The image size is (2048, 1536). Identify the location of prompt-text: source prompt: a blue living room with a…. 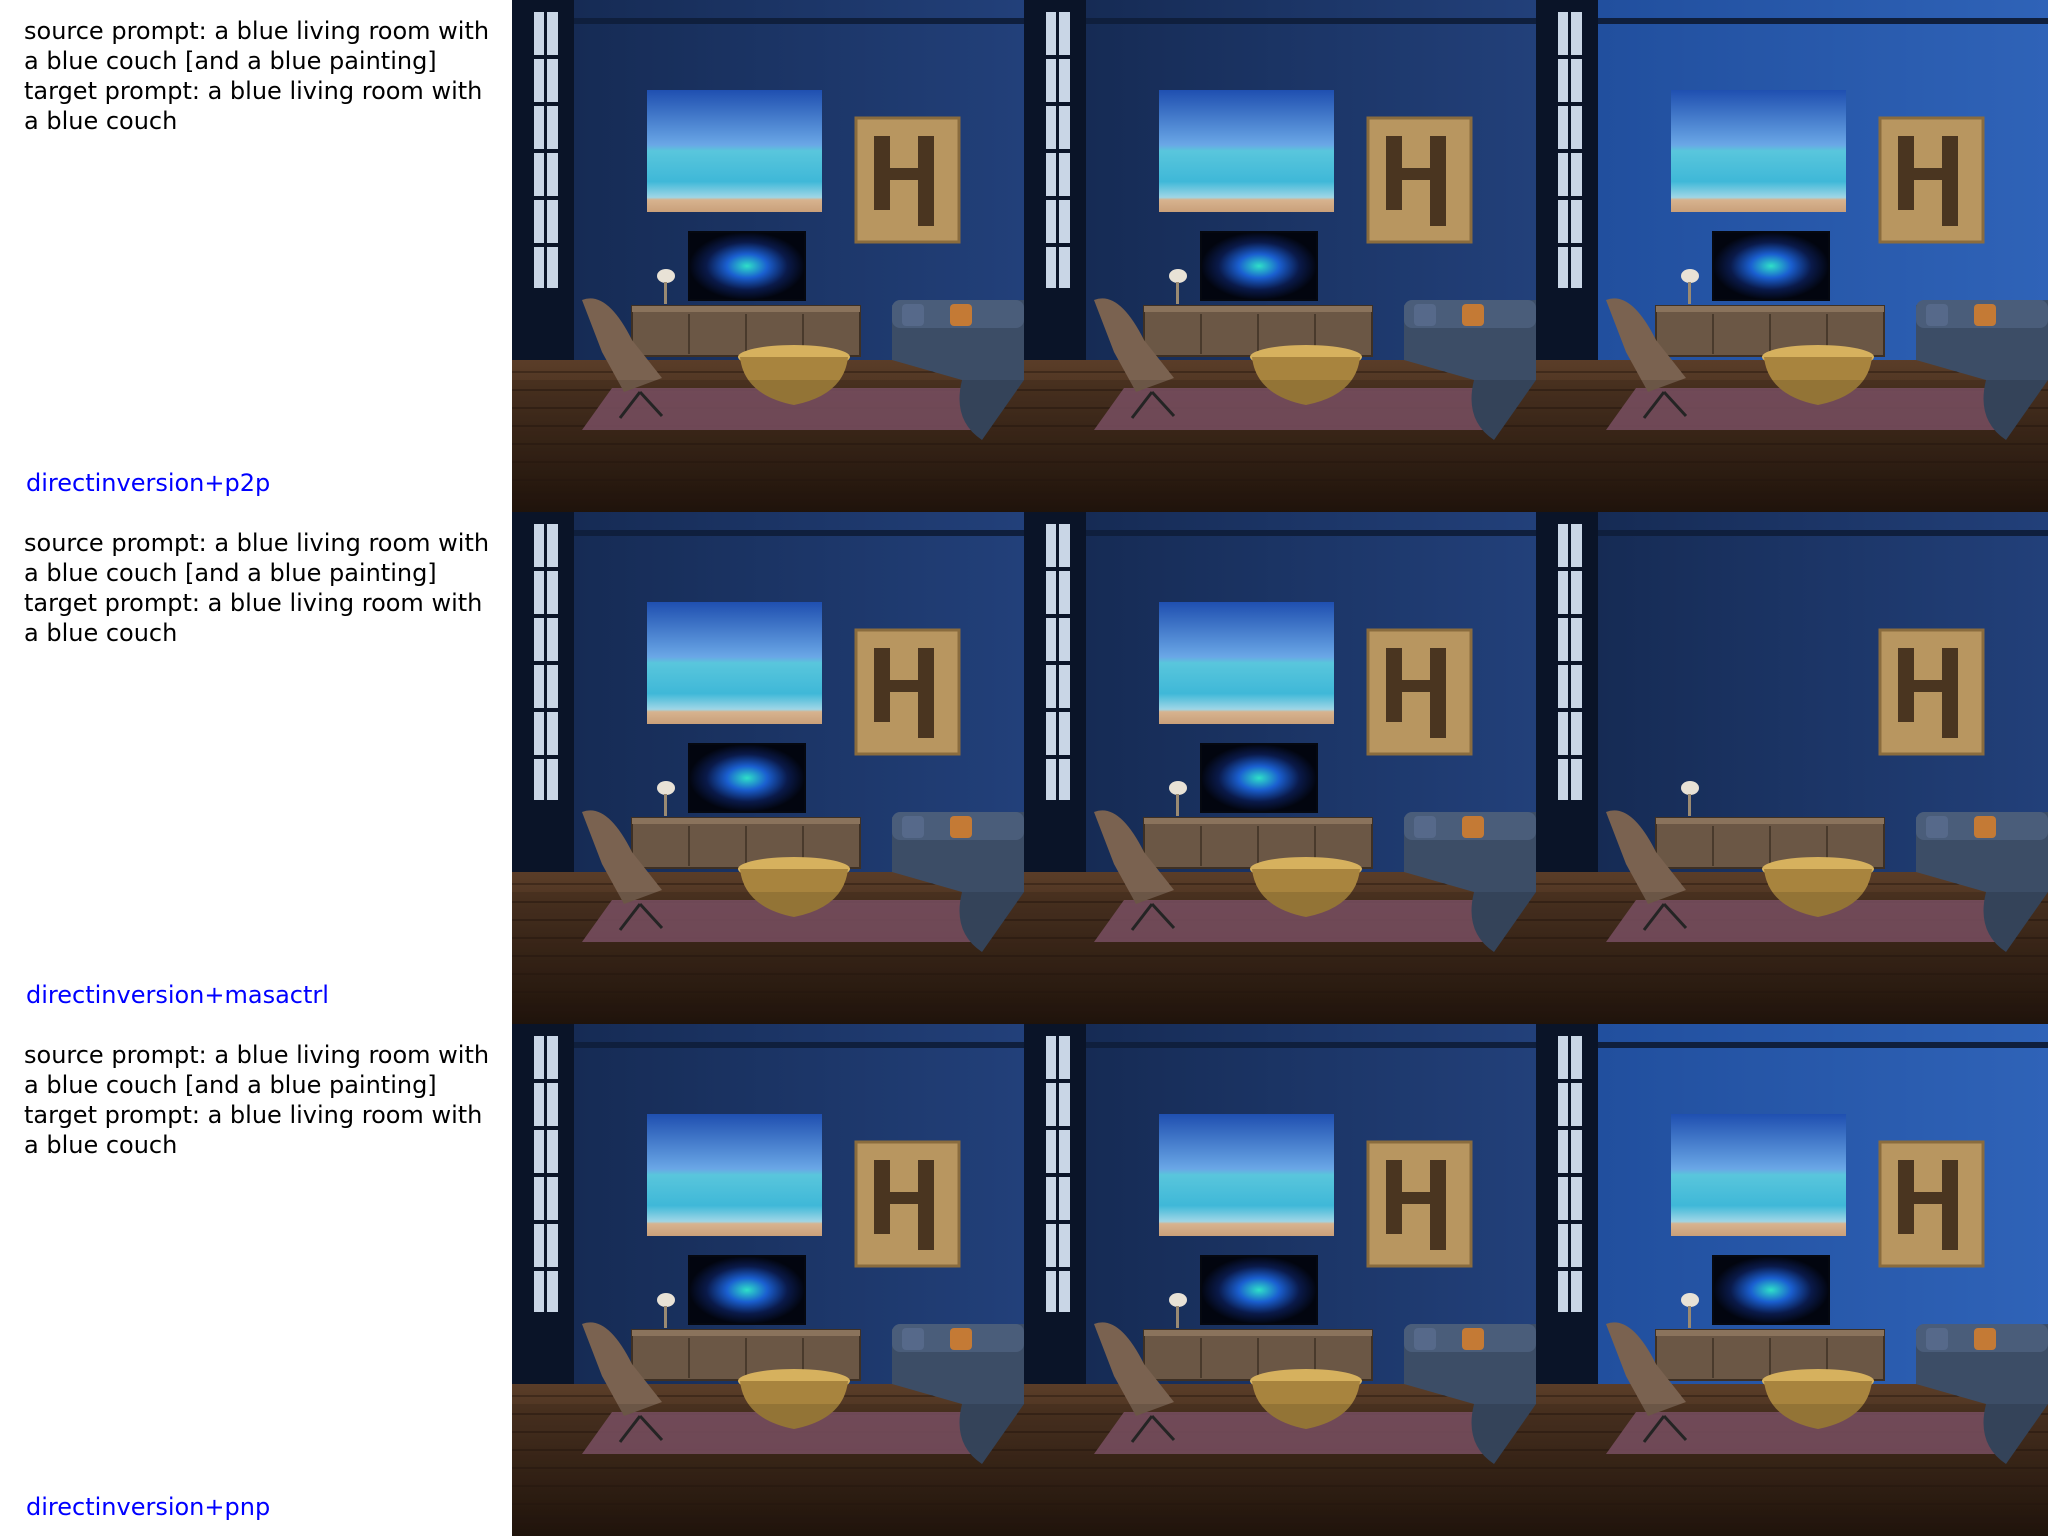
(257, 588).